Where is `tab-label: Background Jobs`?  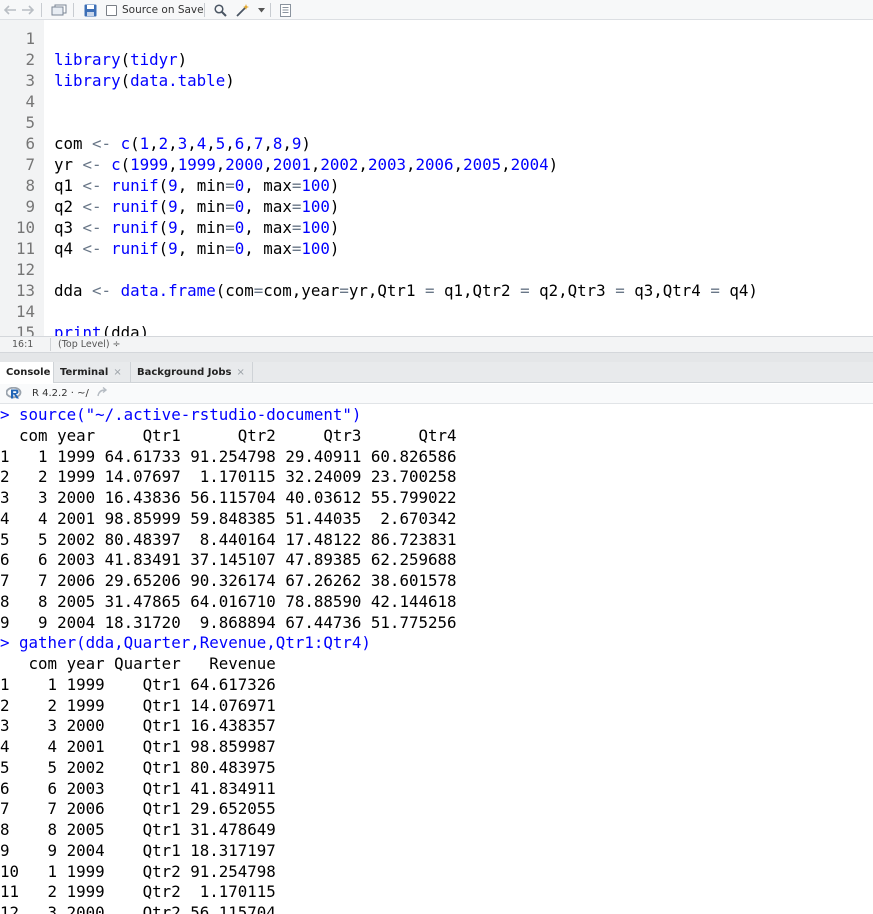
tab-label: Background Jobs is located at coordinates (184, 372).